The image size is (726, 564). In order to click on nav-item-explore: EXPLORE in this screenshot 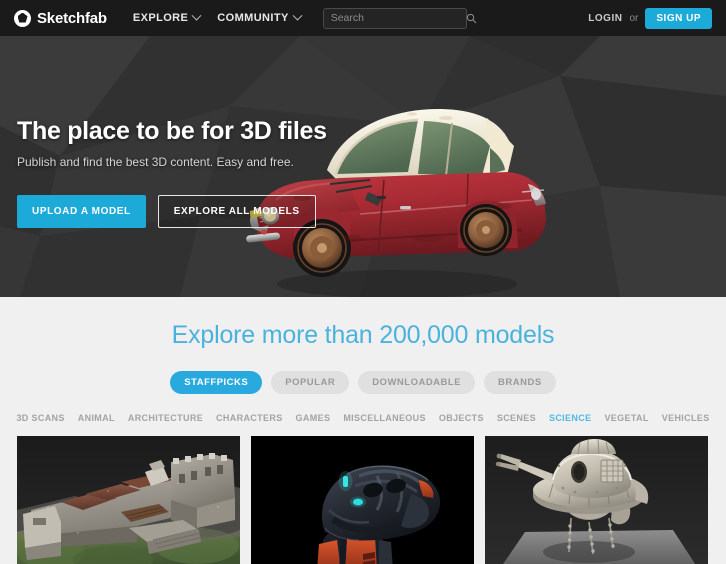, I will do `click(167, 17)`.